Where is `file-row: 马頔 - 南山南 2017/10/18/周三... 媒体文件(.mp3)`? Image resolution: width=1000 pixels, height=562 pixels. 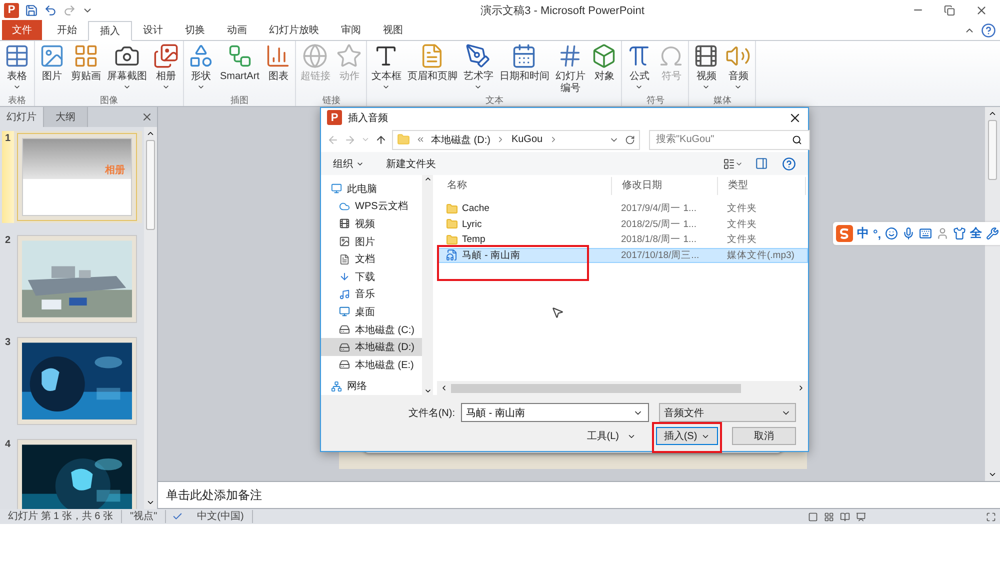
file-row: 马頔 - 南山南 2017/10/18/周三... 媒体文件(.mp3) is located at coordinates (622, 255).